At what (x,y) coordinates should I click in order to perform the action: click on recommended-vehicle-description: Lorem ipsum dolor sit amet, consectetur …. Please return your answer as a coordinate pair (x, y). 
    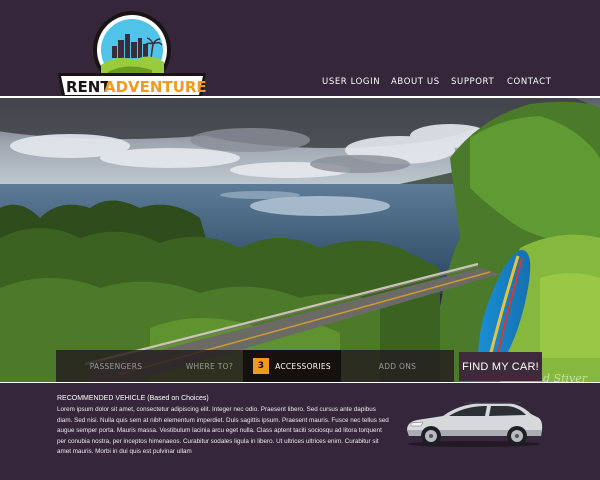
    Looking at the image, I should click on (223, 431).